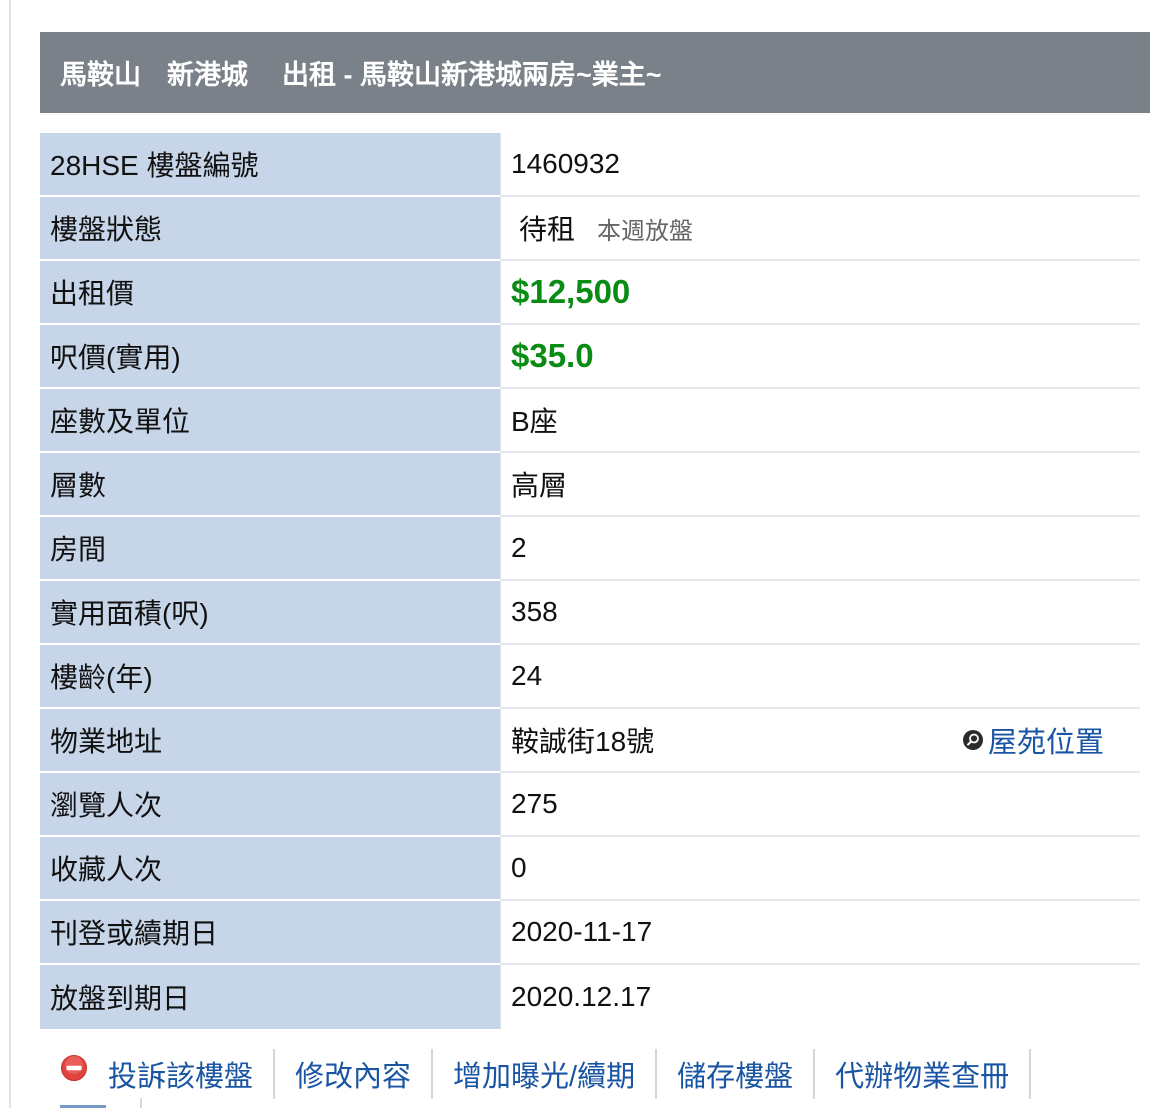 The width and height of the screenshot is (1150, 1108). Describe the element at coordinates (820, 741) in the screenshot. I see `detail-value: 鞍誠街18號 屋苑位置` at that location.